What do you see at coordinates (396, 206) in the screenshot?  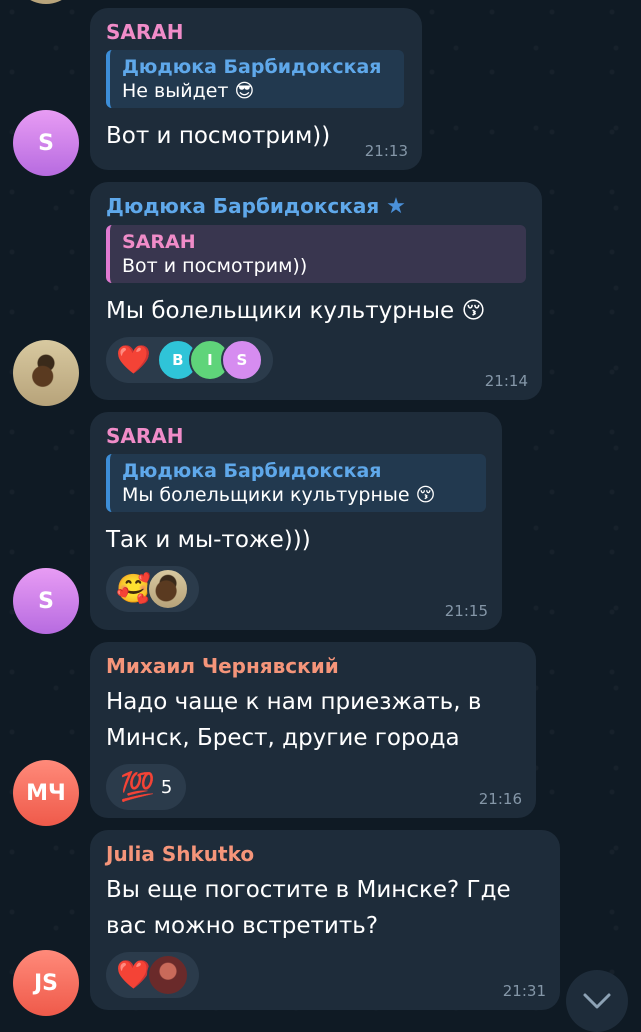 I see `star-icon: ★` at bounding box center [396, 206].